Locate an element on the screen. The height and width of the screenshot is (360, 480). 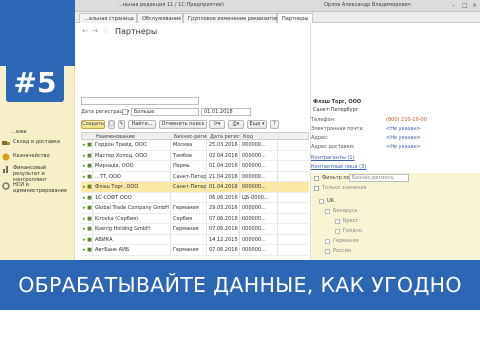
sidebar-item-warehouse: Склад и доставка is located at coordinates (38, 143).